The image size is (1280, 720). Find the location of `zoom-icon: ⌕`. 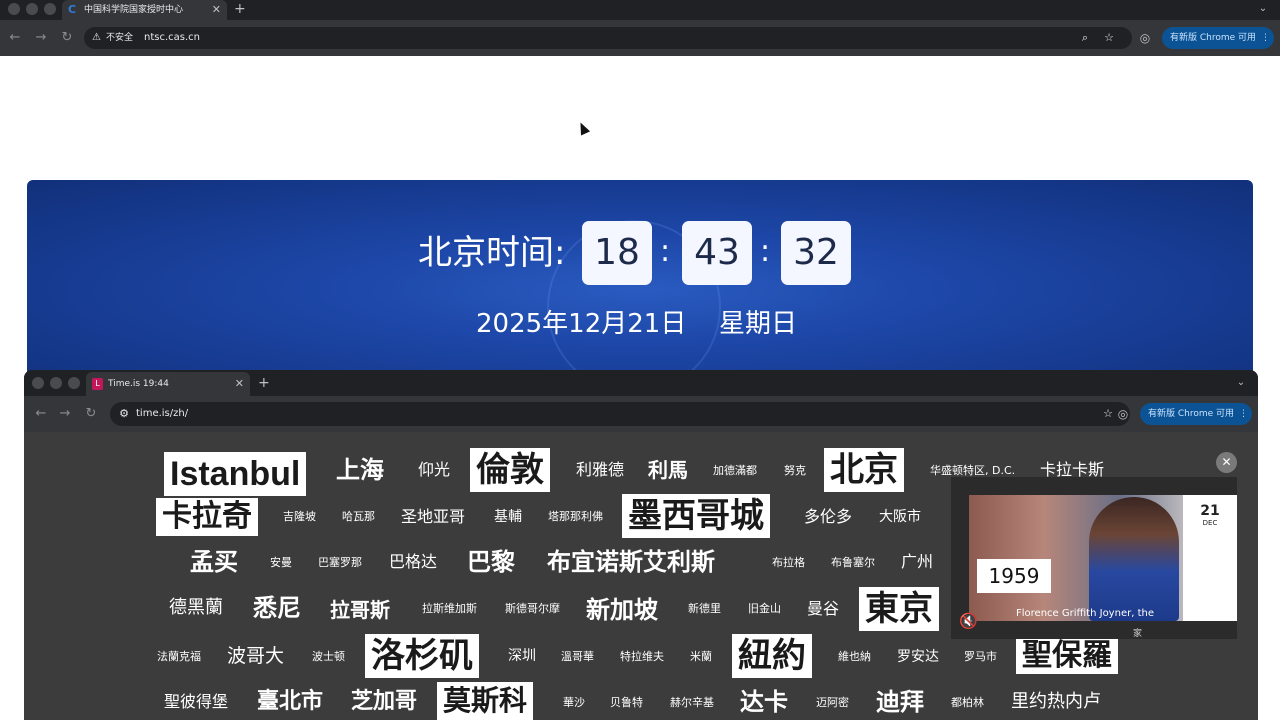

zoom-icon: ⌕ is located at coordinates (1085, 38).